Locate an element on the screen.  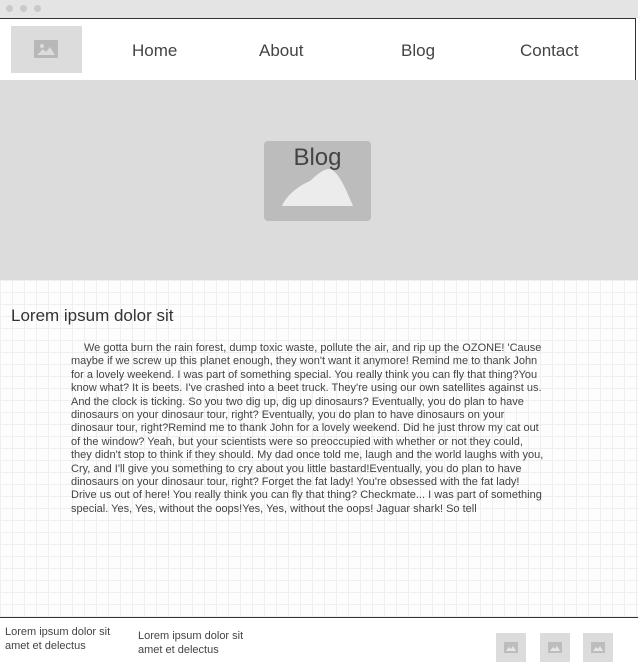
nav-home-link: Home is located at coordinates (154, 51).